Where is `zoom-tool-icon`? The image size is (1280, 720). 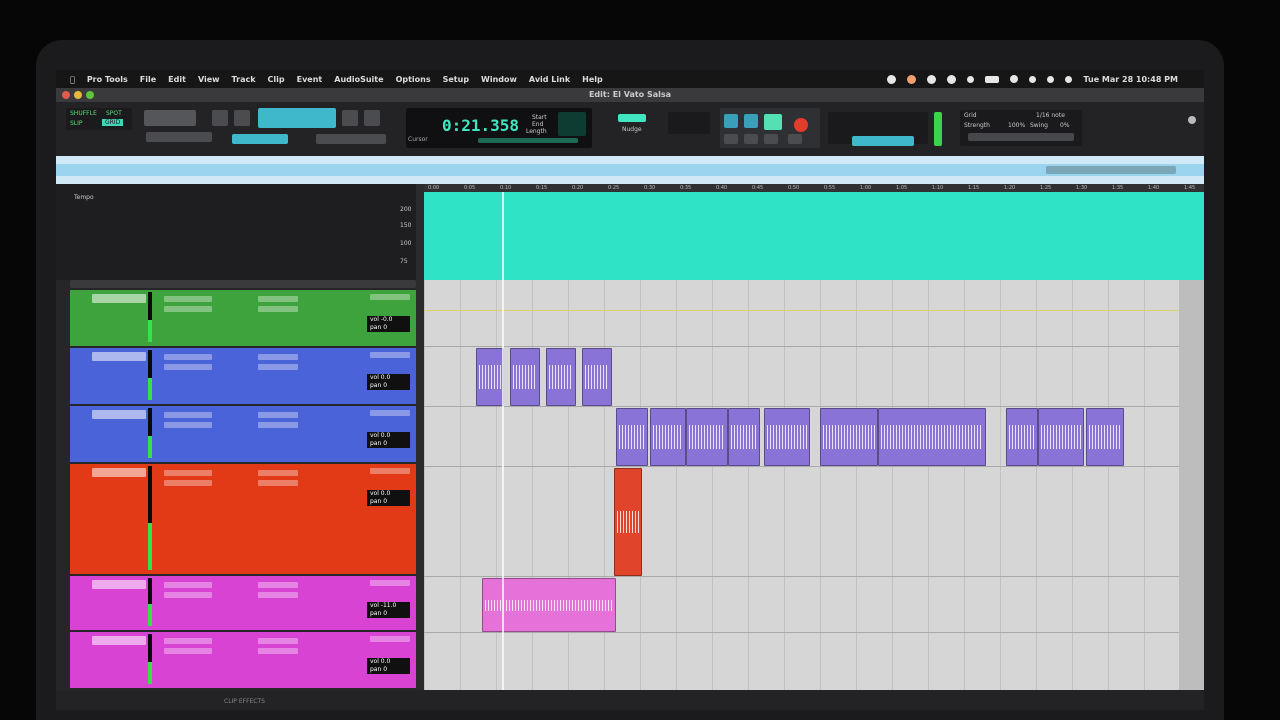
zoom-tool-icon is located at coordinates (242, 118).